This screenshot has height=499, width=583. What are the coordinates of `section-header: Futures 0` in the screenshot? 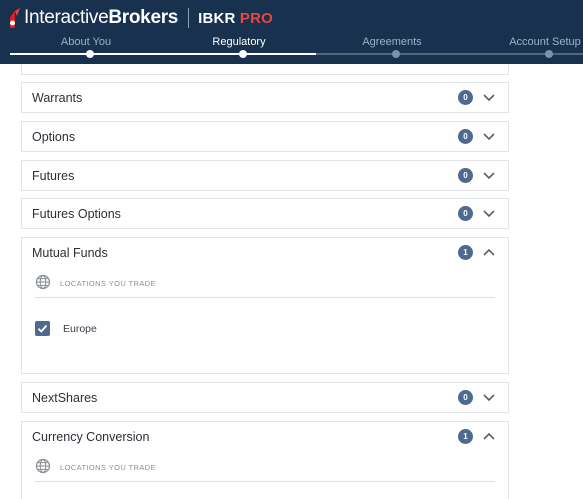 It's located at (265, 176).